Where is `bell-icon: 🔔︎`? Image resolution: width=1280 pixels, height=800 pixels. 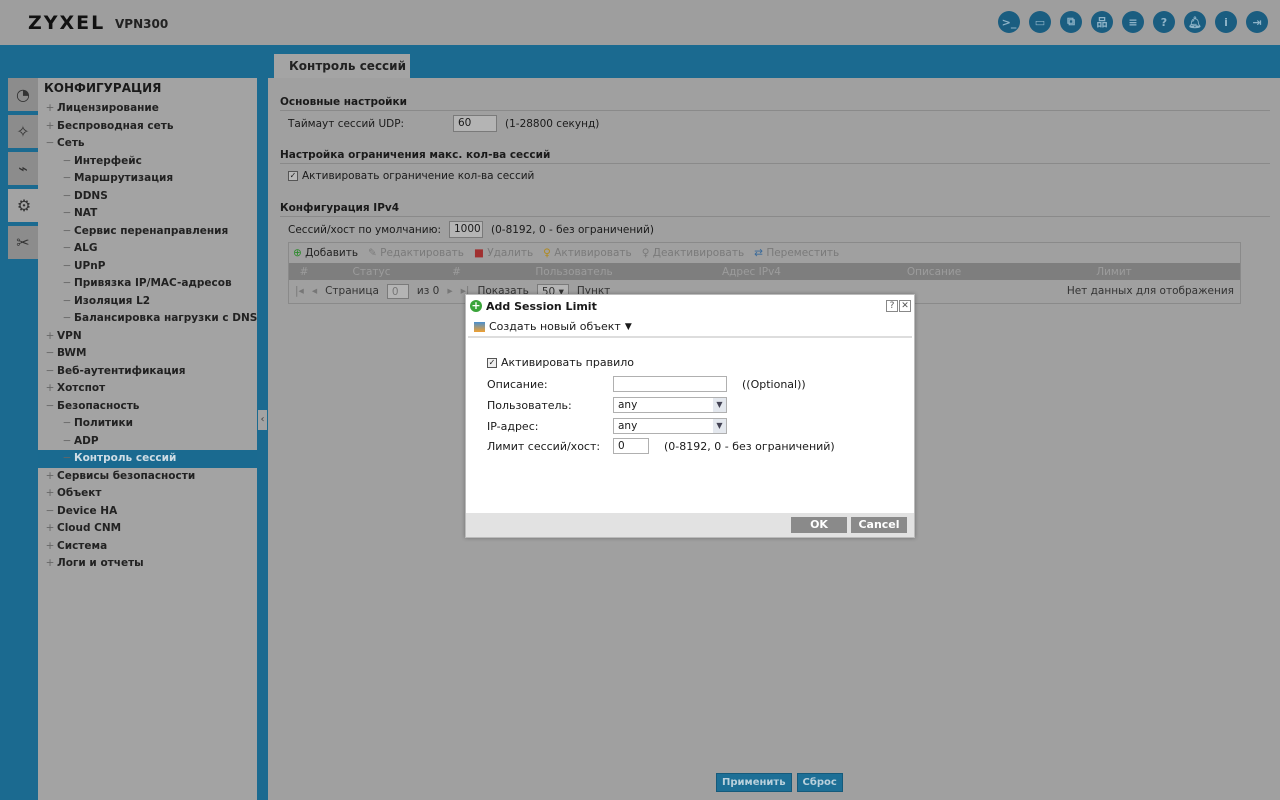 bell-icon: 🔔︎ is located at coordinates (1195, 22).